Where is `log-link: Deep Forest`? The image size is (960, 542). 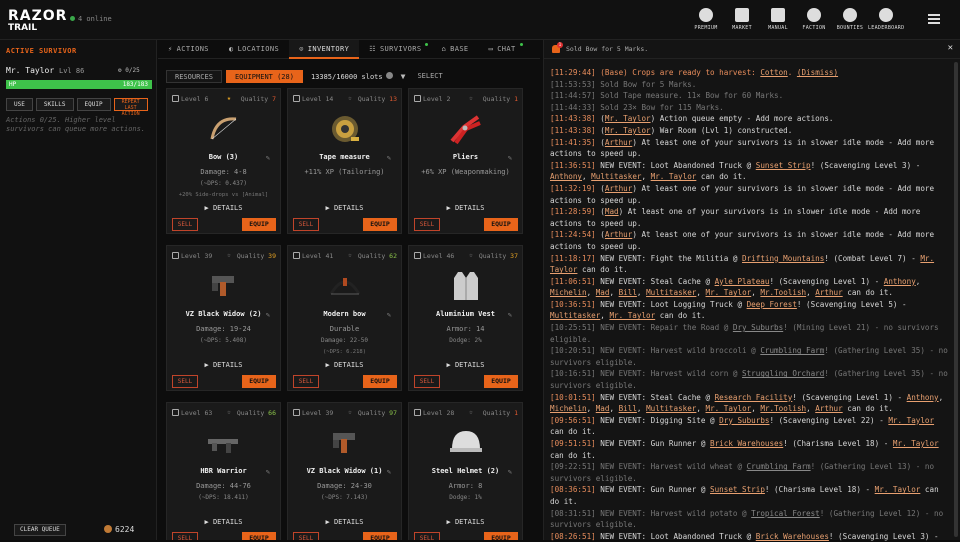 log-link: Deep Forest is located at coordinates (772, 304).